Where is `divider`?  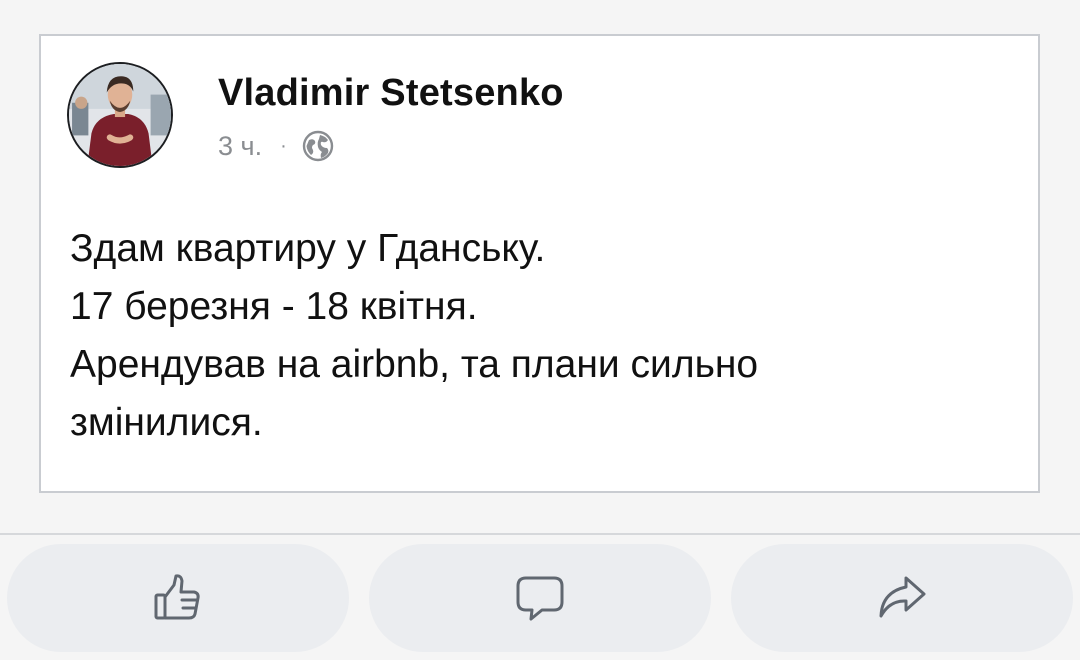 divider is located at coordinates (540, 534).